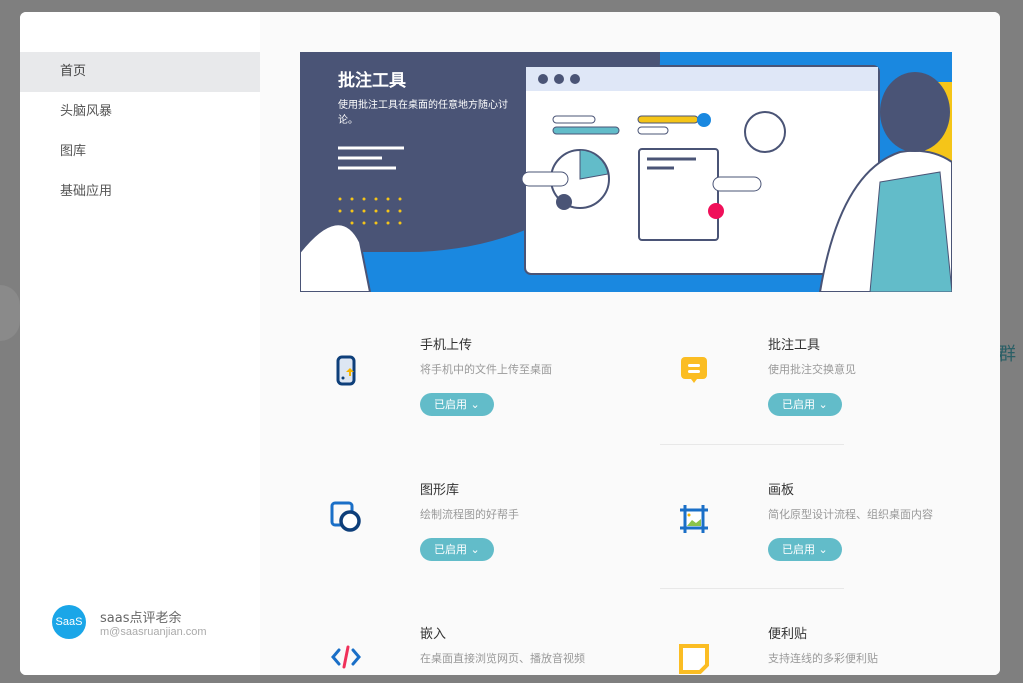  I want to click on user-name: saas点评老余, so click(141, 618).